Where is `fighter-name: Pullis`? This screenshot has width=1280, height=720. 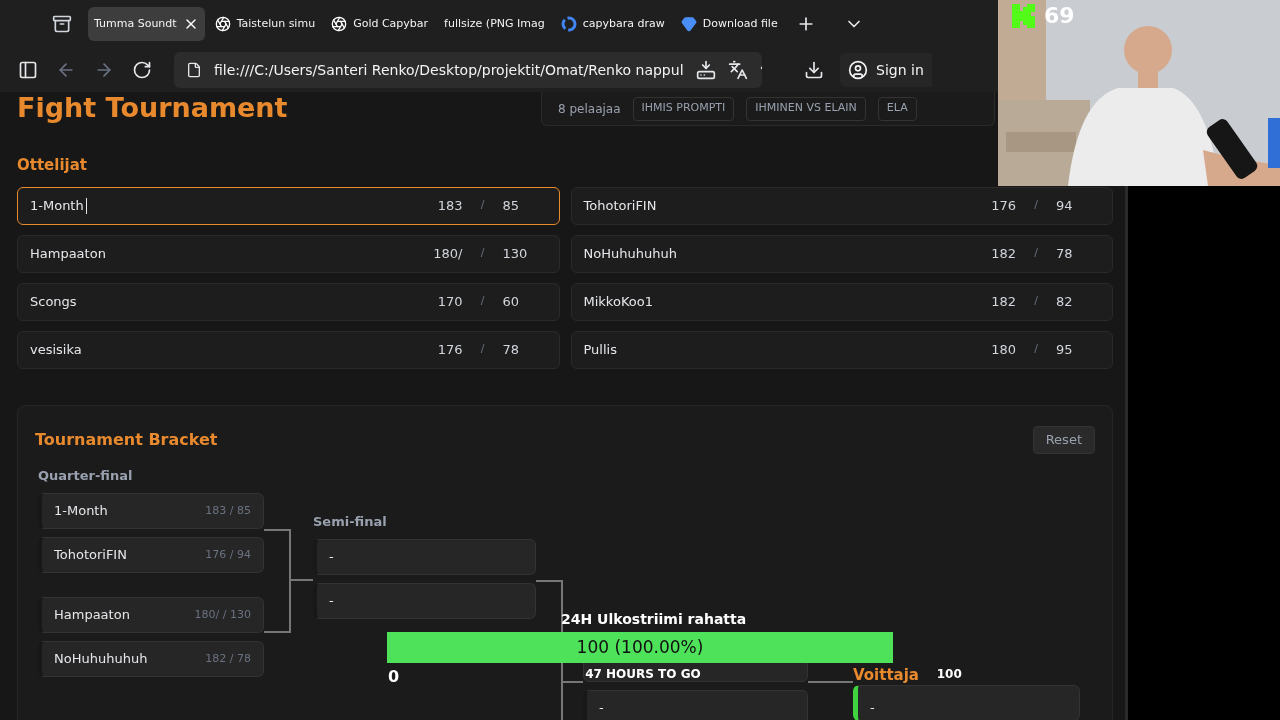
fighter-name: Pullis is located at coordinates (600, 349).